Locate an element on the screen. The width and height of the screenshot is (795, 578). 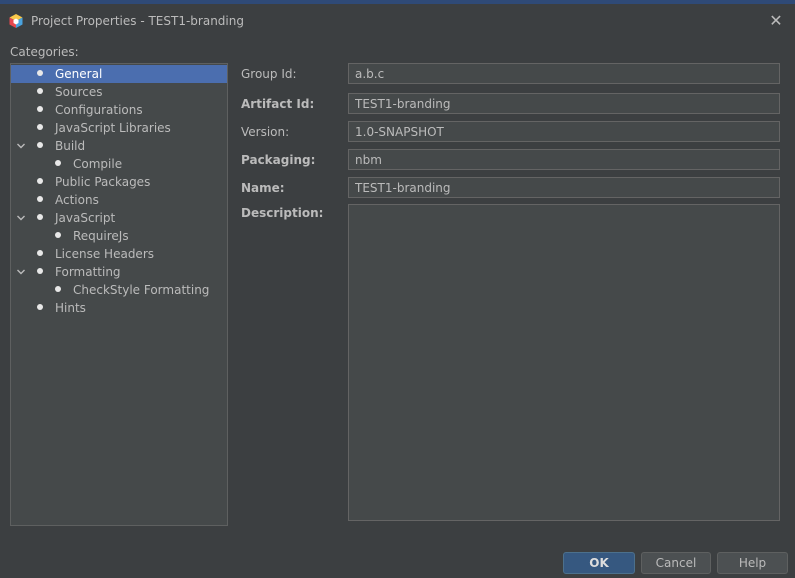
tree-item-label: Public Packages is located at coordinates (103, 182).